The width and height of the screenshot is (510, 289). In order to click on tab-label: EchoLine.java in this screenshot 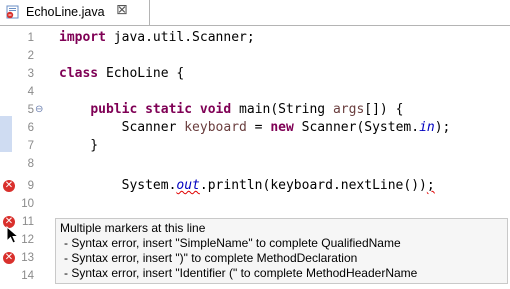, I will do `click(65, 12)`.